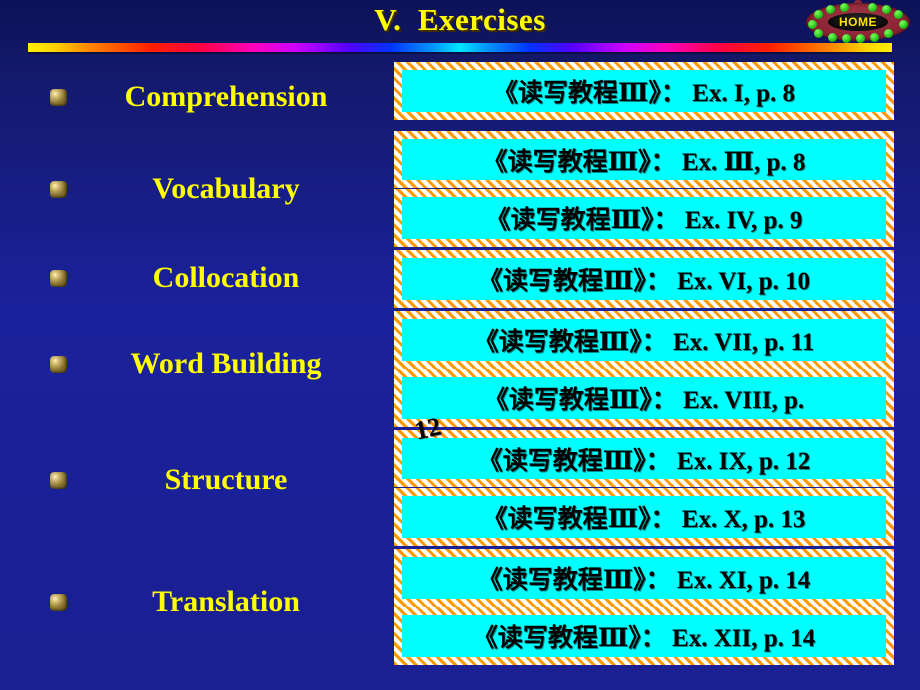 The width and height of the screenshot is (920, 690). Describe the element at coordinates (226, 601) in the screenshot. I see `outline-item-label: Translation` at that location.